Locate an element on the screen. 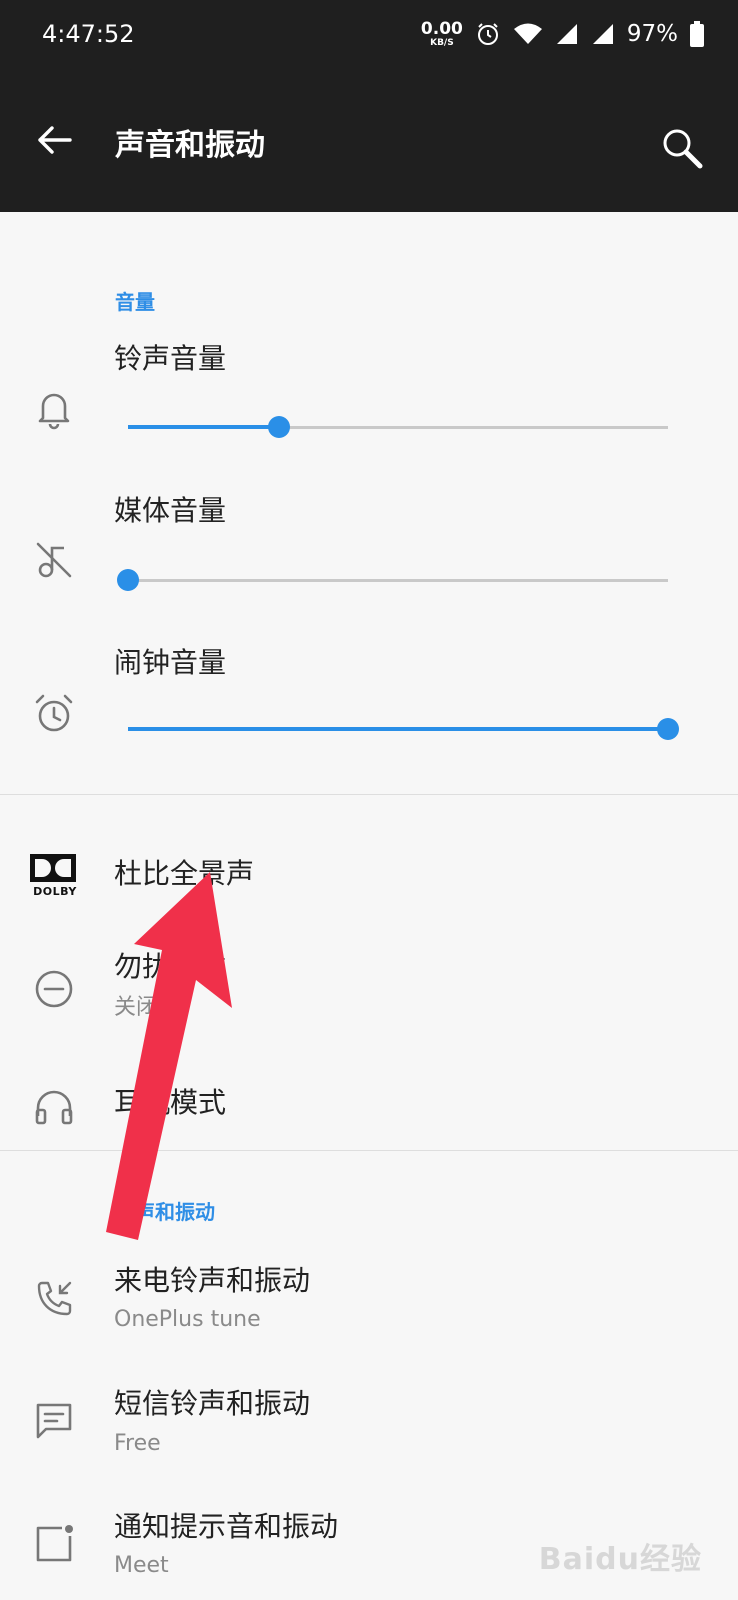 Image resolution: width=738 pixels, height=1600 pixels. status-time: 4:47:52 is located at coordinates (88, 34).